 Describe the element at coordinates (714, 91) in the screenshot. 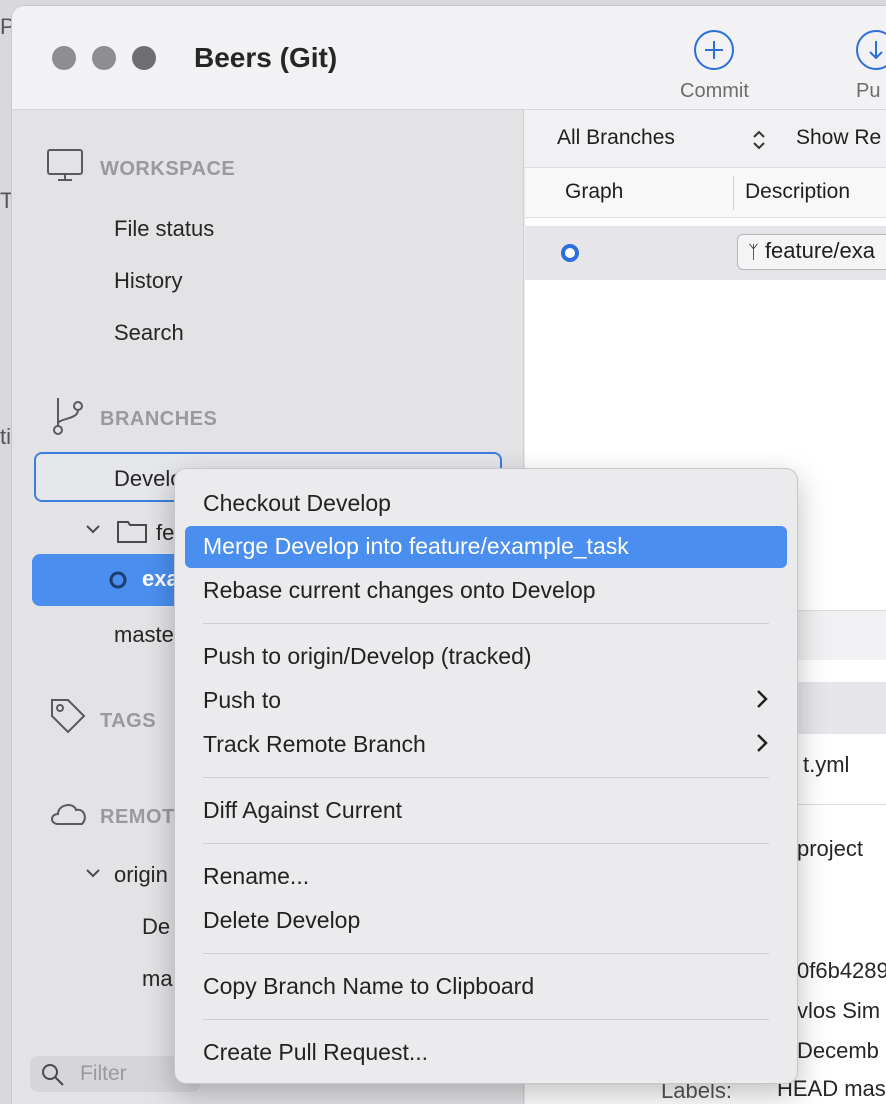

I see `commit-label: Commit` at that location.